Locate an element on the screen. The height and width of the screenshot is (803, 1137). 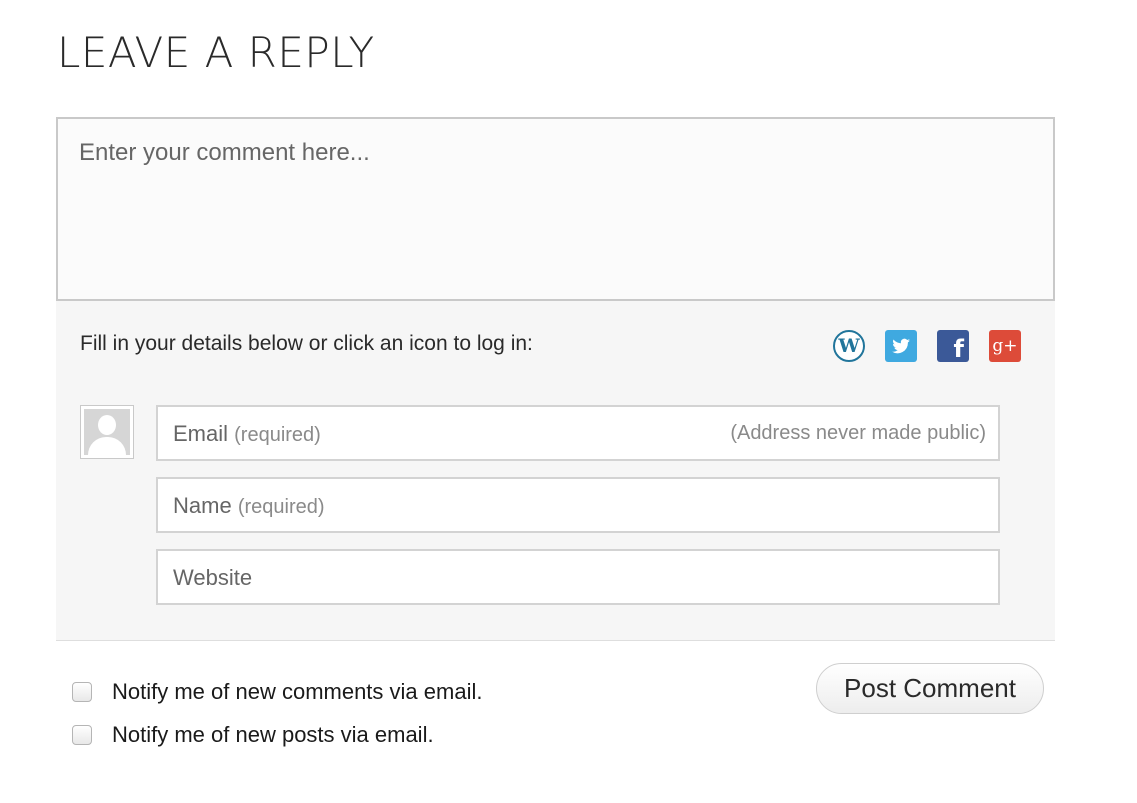
notify-posts-label: Notify me of new posts via email. is located at coordinates (273, 735).